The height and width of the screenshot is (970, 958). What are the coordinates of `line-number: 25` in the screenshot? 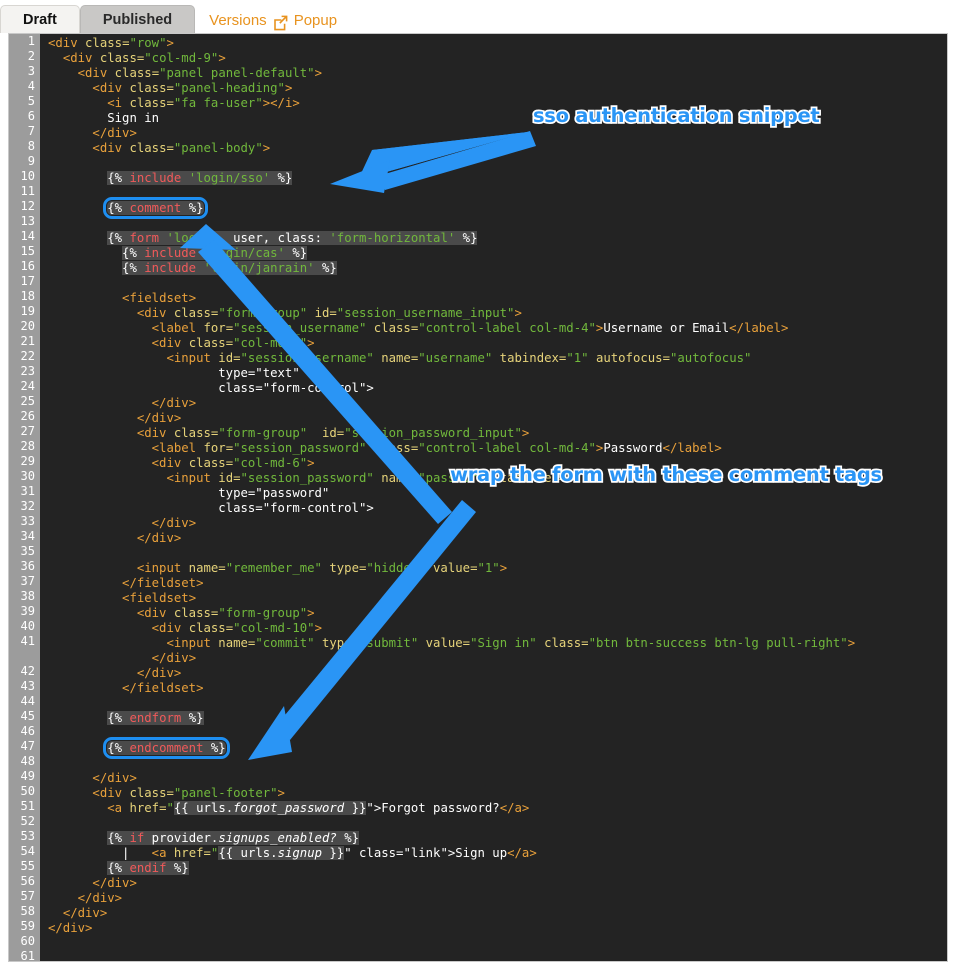 It's located at (27, 401).